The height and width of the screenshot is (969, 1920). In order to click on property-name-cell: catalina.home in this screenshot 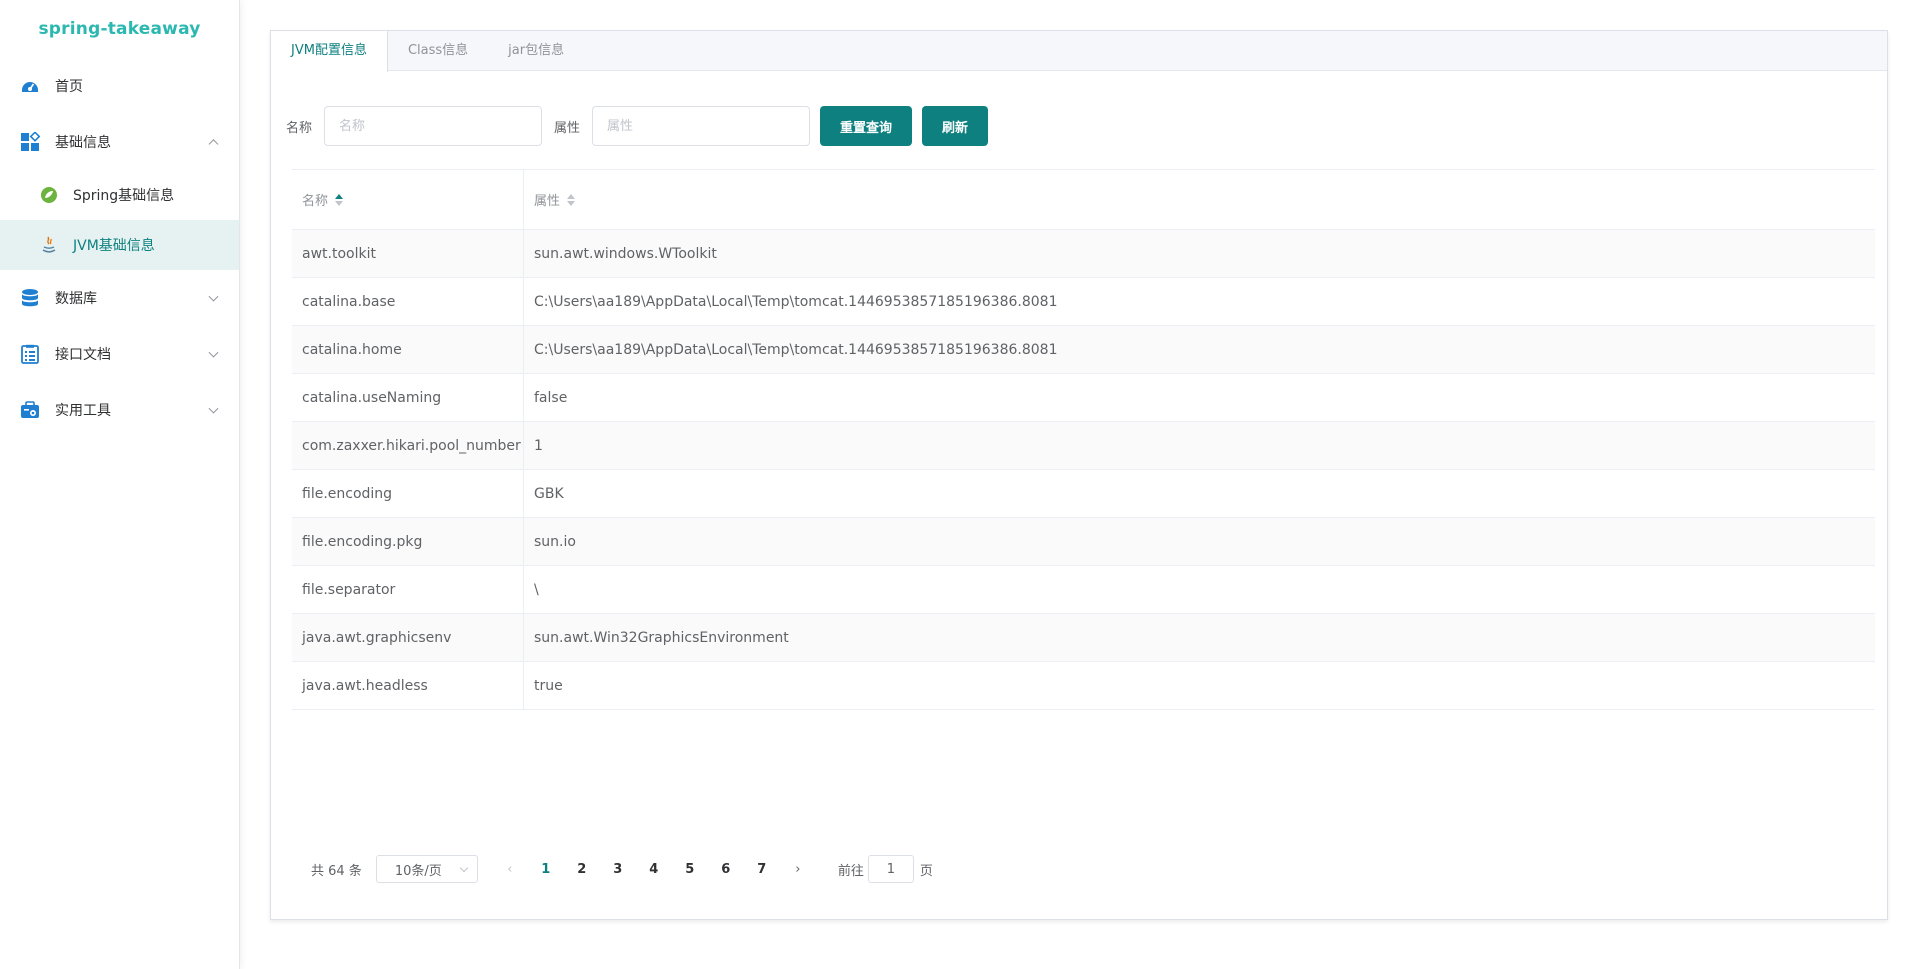, I will do `click(408, 349)`.